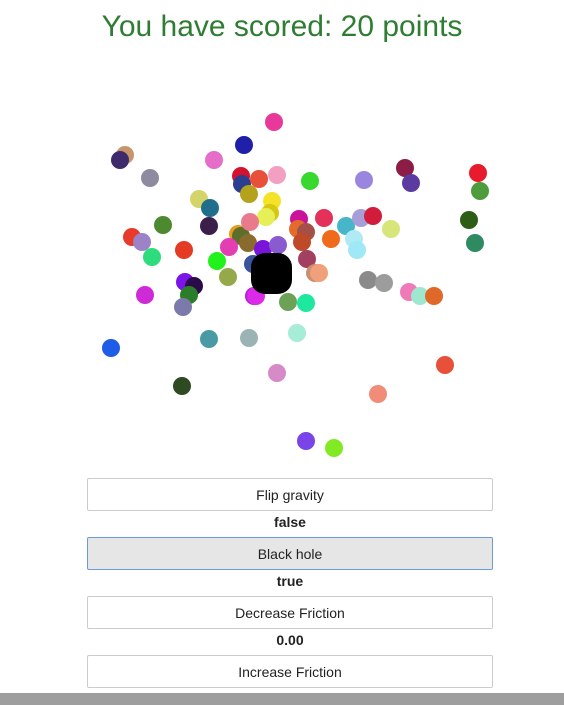  I want to click on black-hole-button: Black hole, so click(290, 553).